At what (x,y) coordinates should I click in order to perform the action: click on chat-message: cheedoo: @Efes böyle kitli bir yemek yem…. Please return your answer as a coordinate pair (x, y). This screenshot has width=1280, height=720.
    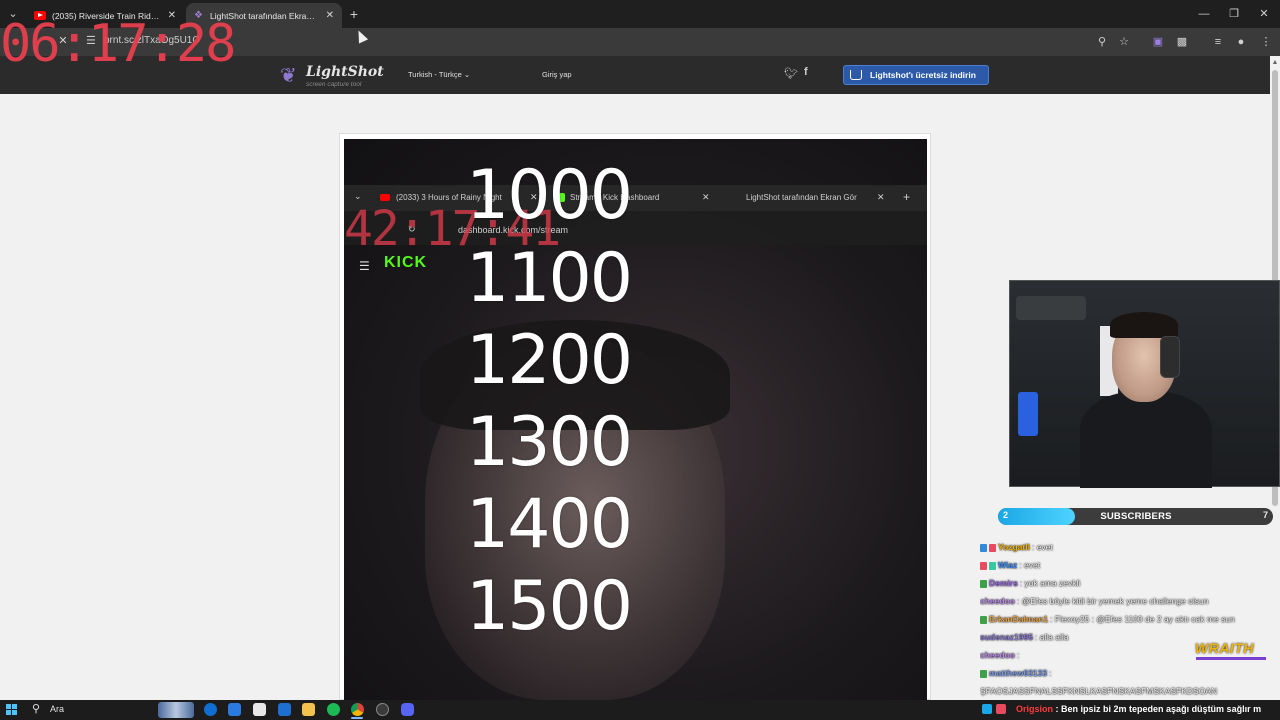
    Looking at the image, I should click on (1094, 603).